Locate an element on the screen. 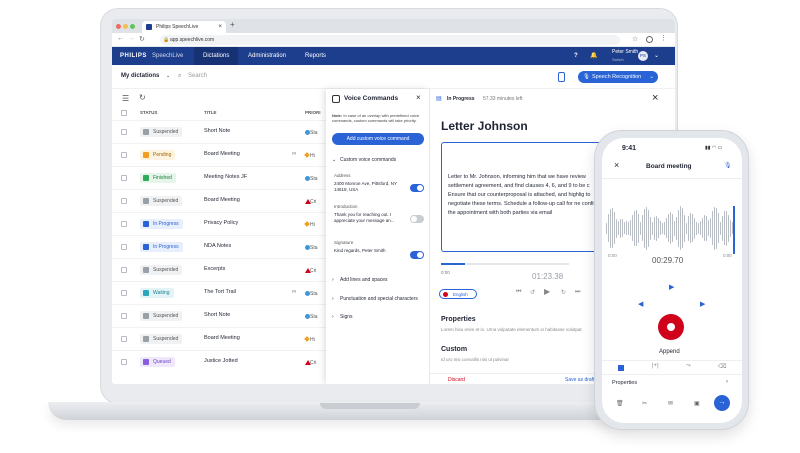  microphone-icon: 🎙 is located at coordinates (728, 165).